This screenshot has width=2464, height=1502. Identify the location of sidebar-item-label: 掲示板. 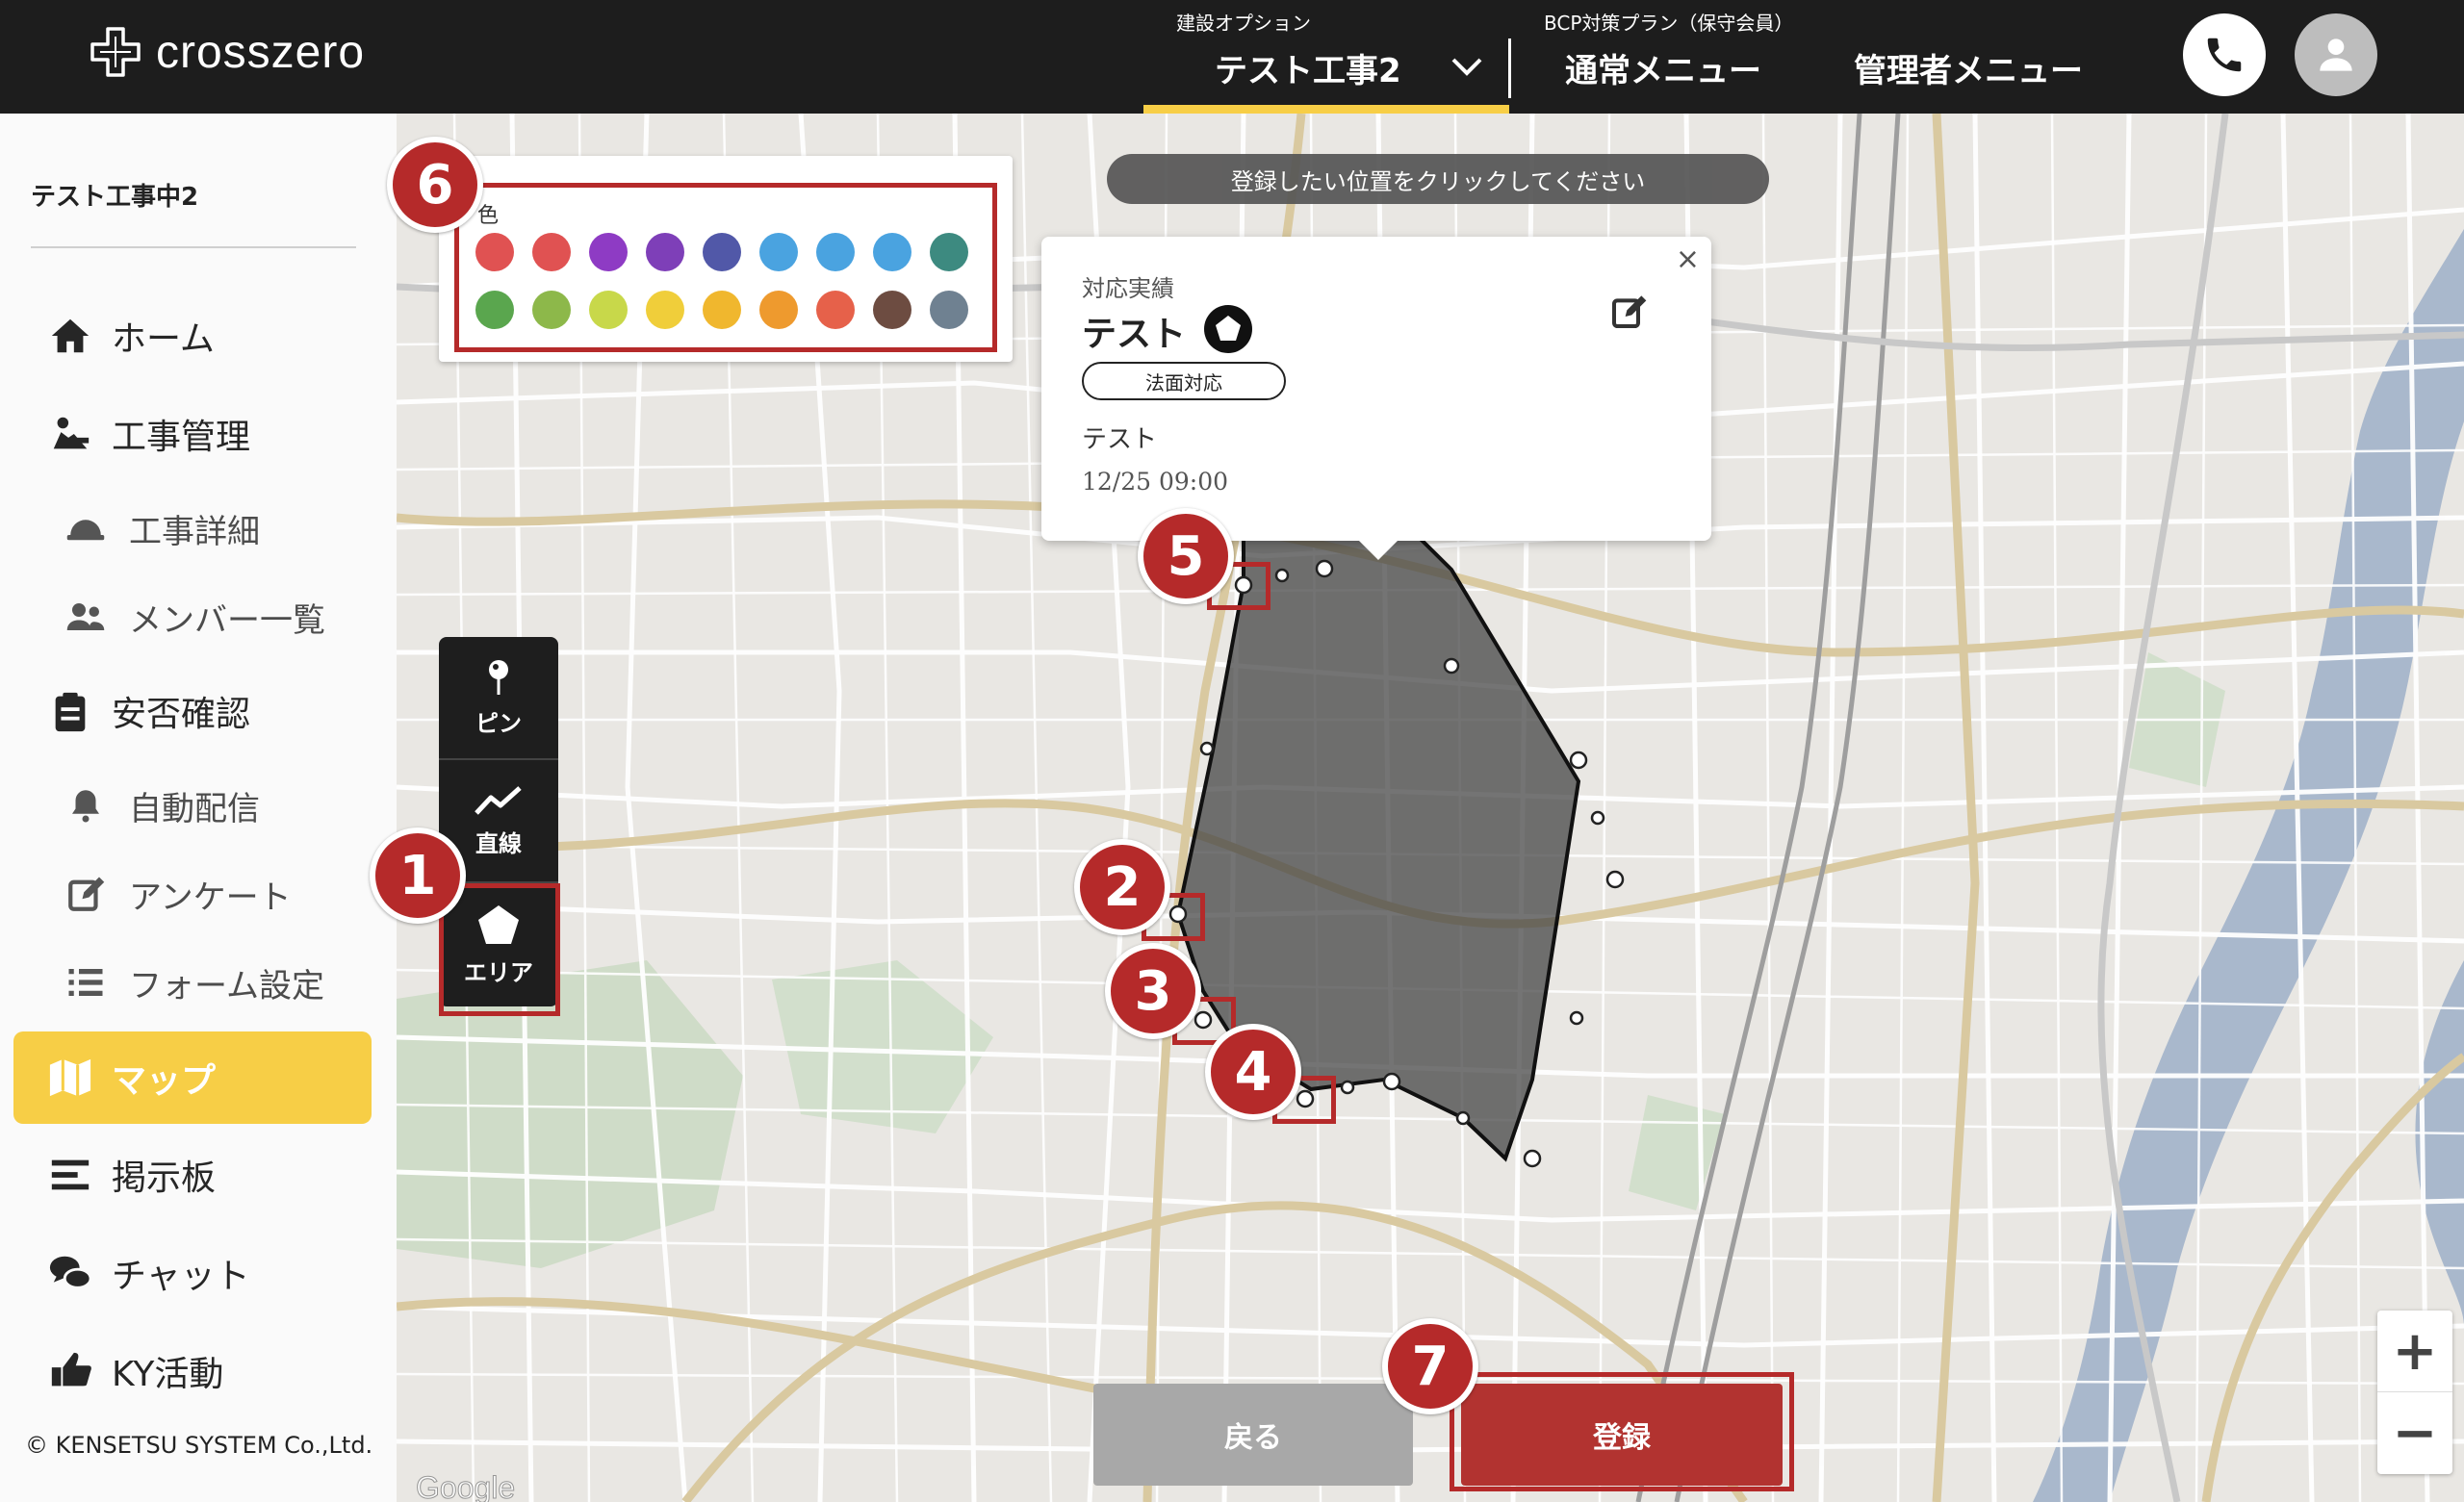
(164, 1178).